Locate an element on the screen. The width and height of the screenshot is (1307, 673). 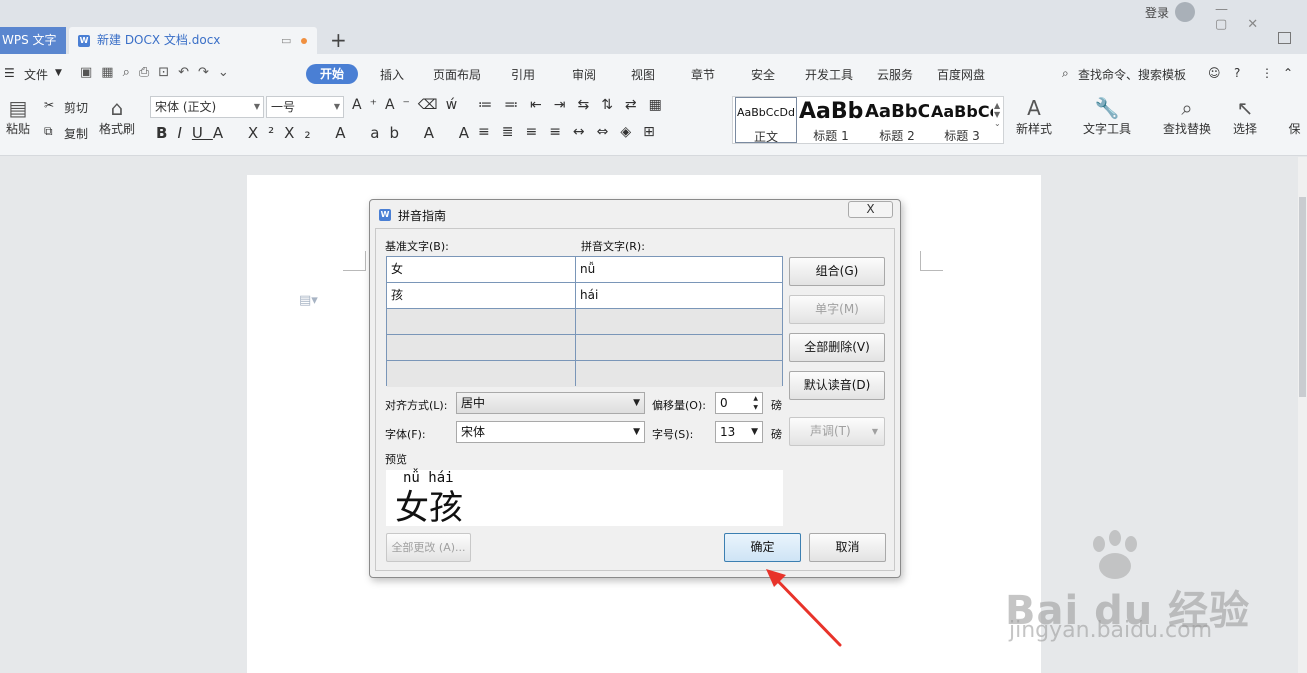
tab-references: 引用 is located at coordinates (523, 74).